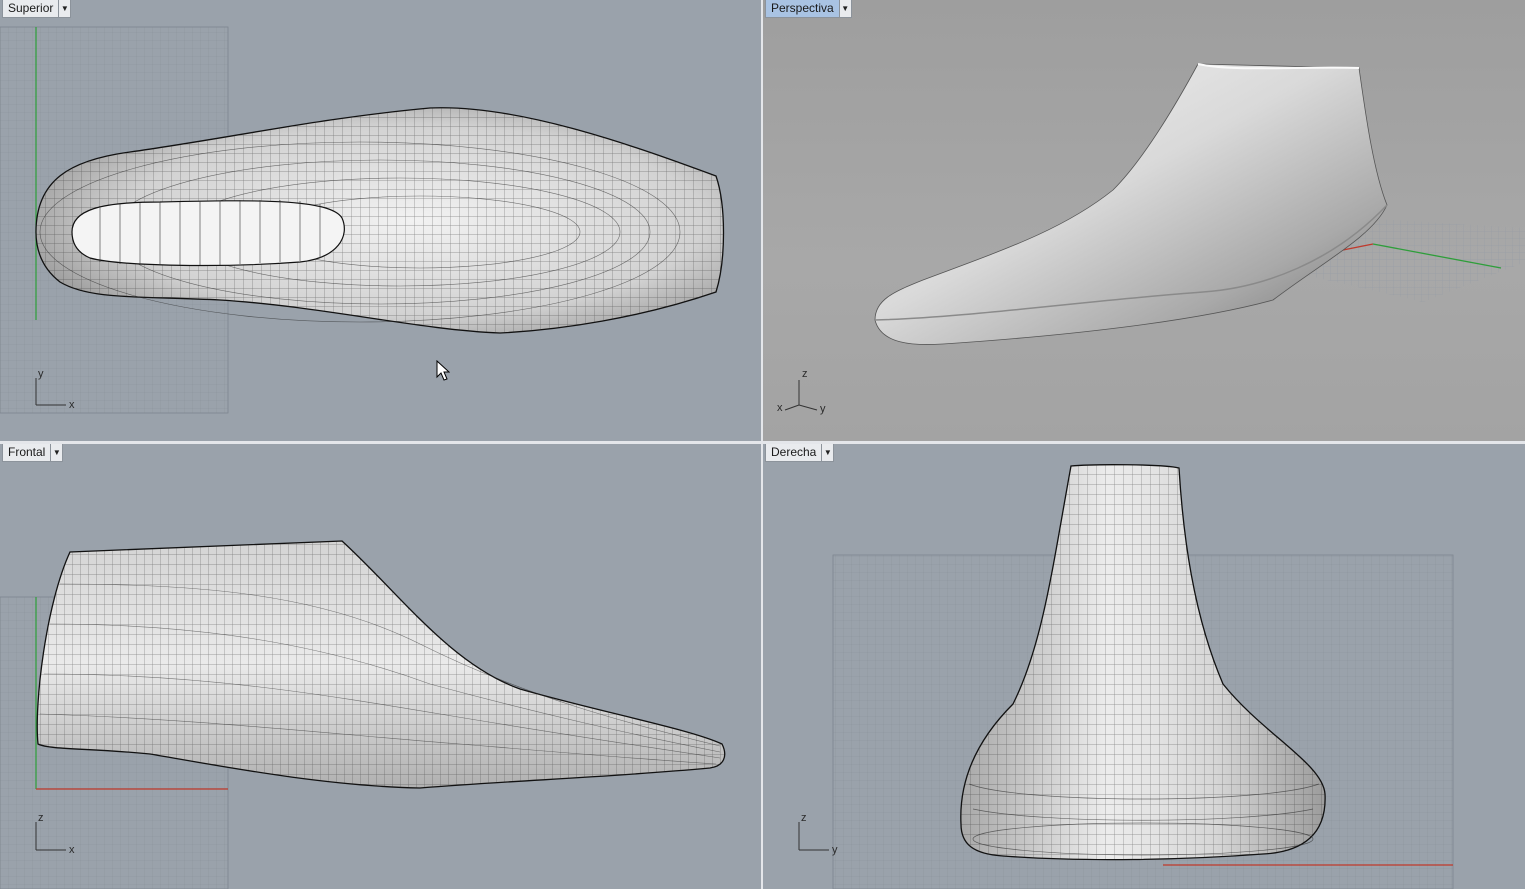 This screenshot has height=889, width=1525. What do you see at coordinates (27, 452) in the screenshot?
I see `viewport-title: Frontal` at bounding box center [27, 452].